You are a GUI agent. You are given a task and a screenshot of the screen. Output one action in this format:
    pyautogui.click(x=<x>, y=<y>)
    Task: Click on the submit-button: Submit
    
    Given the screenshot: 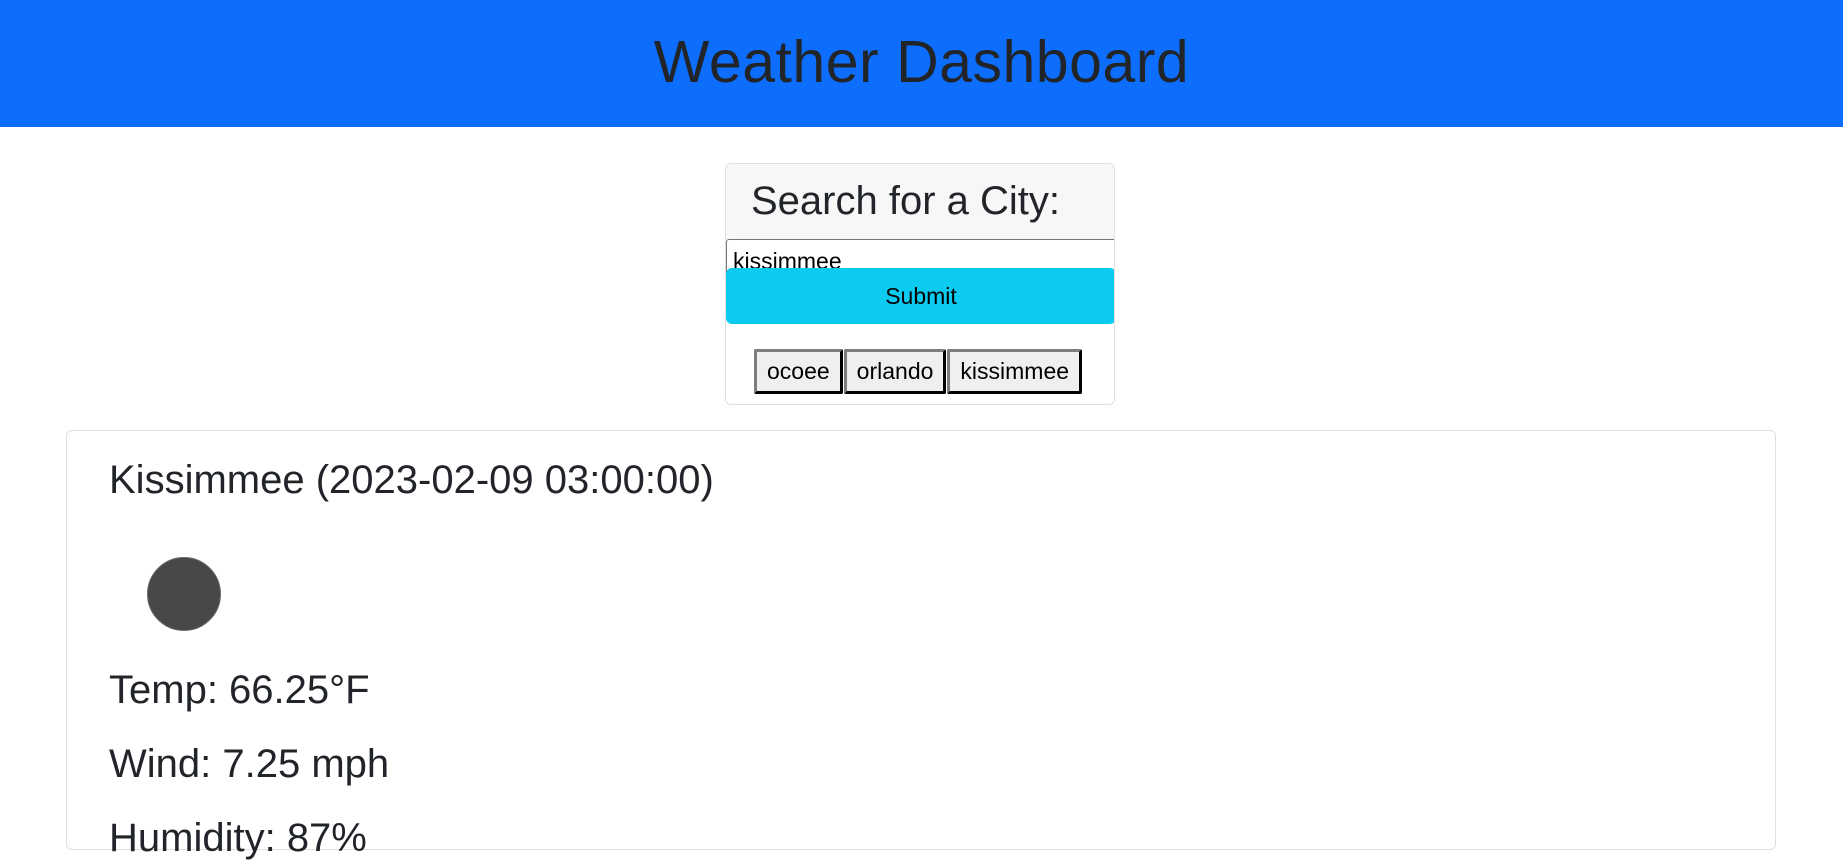 What is the action you would take?
    pyautogui.click(x=920, y=296)
    